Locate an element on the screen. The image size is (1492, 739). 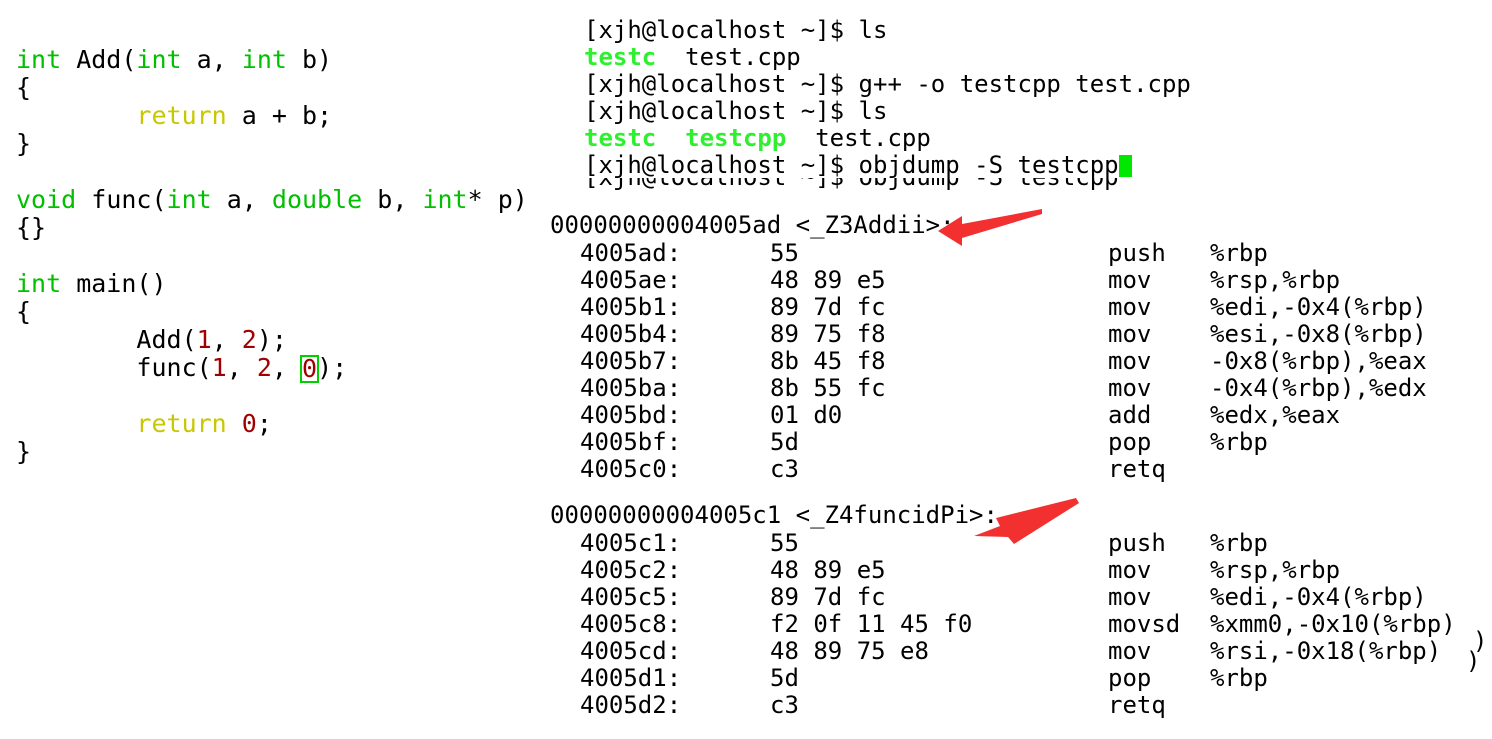
code-line-7: {} is located at coordinates (31, 228).